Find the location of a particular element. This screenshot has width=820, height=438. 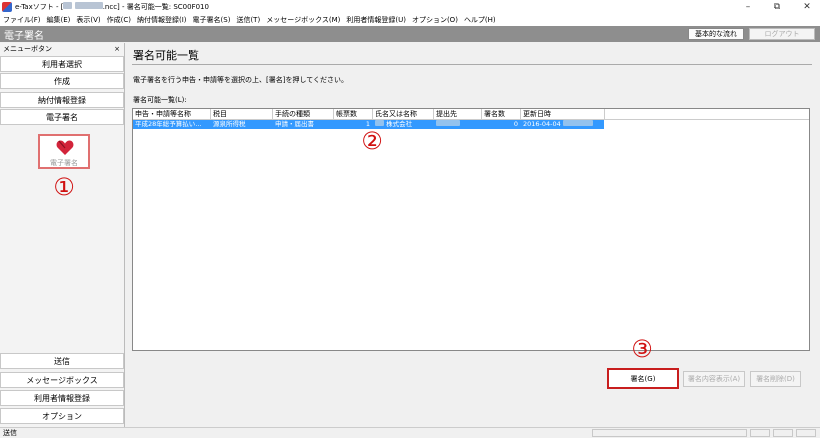

row-signature-count: 0 is located at coordinates (515, 124).